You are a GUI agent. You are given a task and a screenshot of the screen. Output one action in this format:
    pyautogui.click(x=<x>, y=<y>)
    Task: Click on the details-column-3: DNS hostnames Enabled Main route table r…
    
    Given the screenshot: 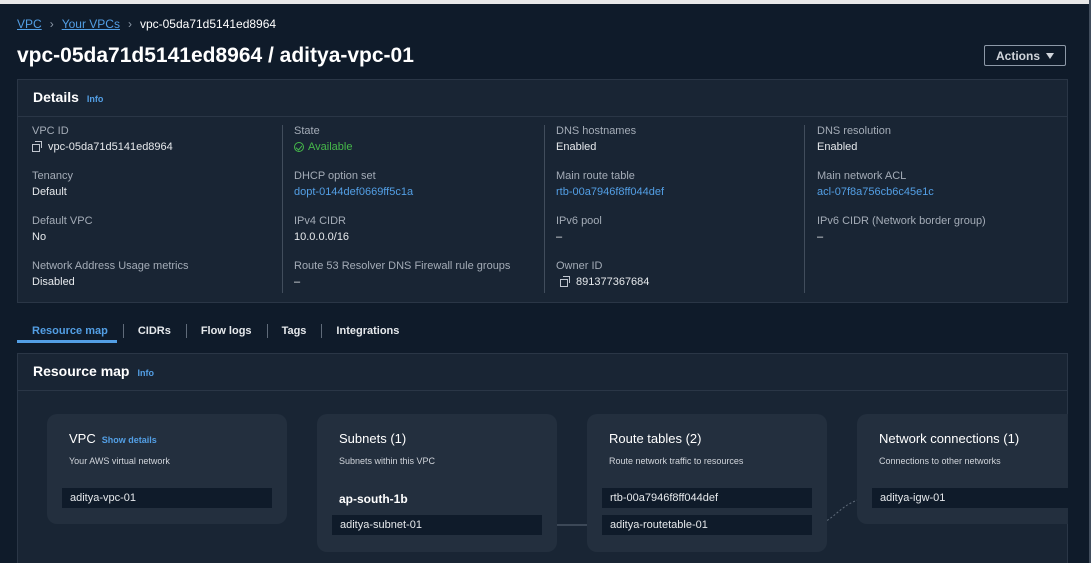 What is the action you would take?
    pyautogui.click(x=610, y=215)
    